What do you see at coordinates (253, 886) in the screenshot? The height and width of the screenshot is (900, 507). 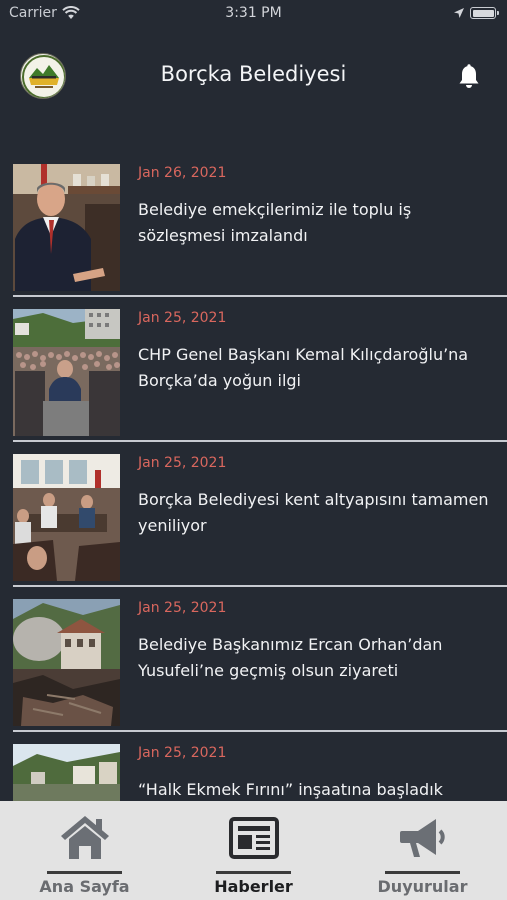 I see `tab-label: Haberler` at bounding box center [253, 886].